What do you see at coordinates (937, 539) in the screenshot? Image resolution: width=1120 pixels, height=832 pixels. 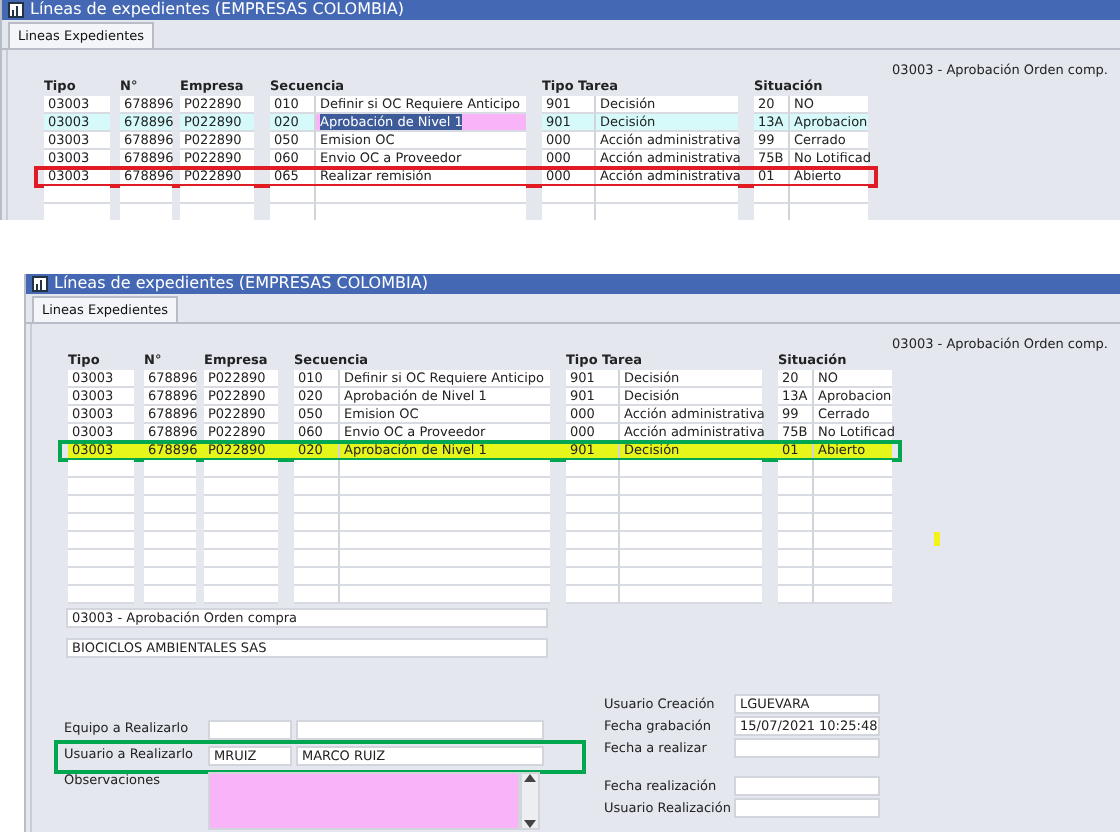 I see `highlight-mark` at bounding box center [937, 539].